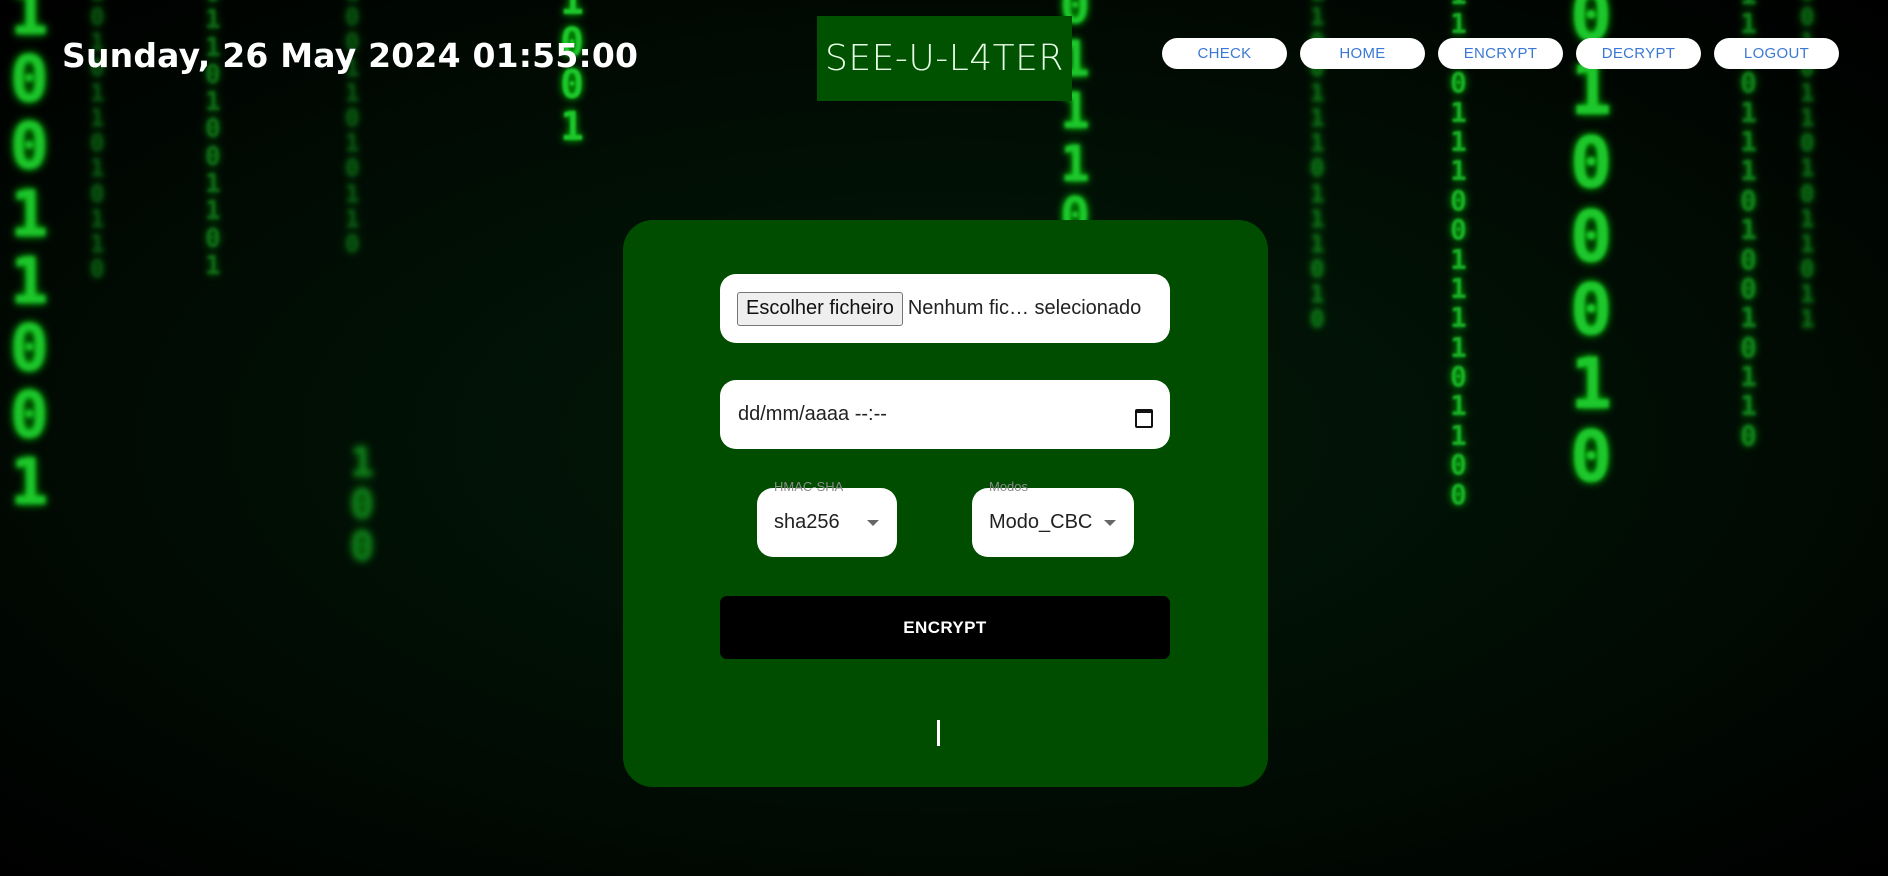 This screenshot has height=876, width=1888. What do you see at coordinates (1009, 486) in the screenshot?
I see `mode-label: Modos` at bounding box center [1009, 486].